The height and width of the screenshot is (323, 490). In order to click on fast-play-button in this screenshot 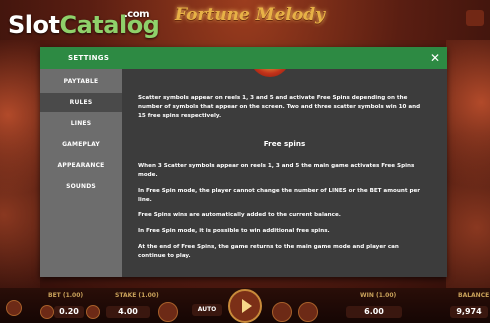, I will do `click(282, 312)`.